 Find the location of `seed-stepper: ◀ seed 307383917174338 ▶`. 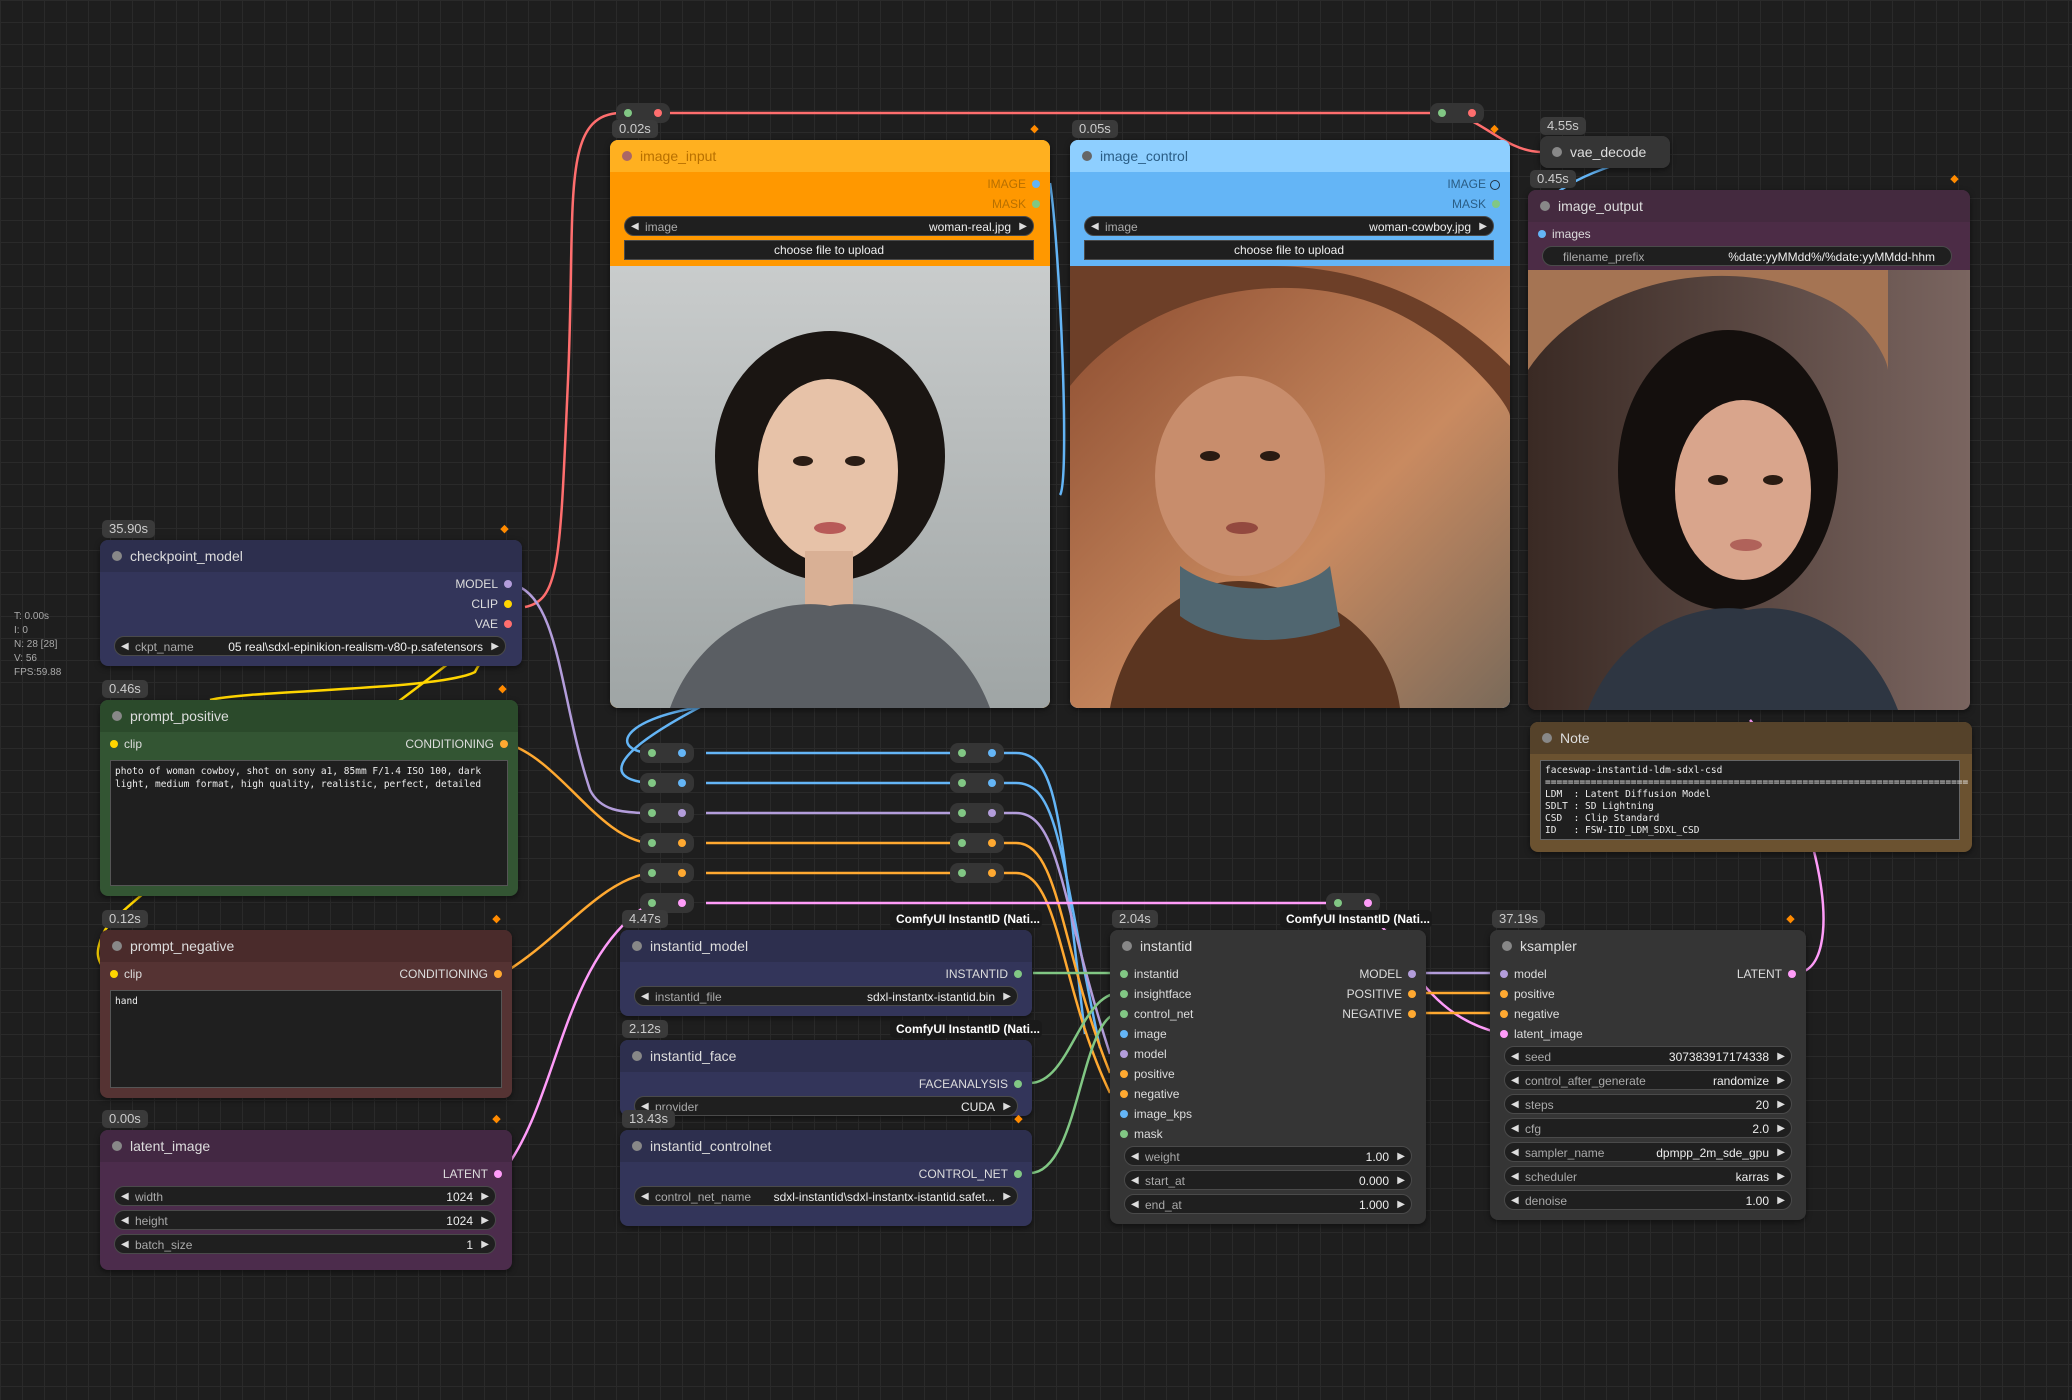

seed-stepper: ◀ seed 307383917174338 ▶ is located at coordinates (1648, 1056).